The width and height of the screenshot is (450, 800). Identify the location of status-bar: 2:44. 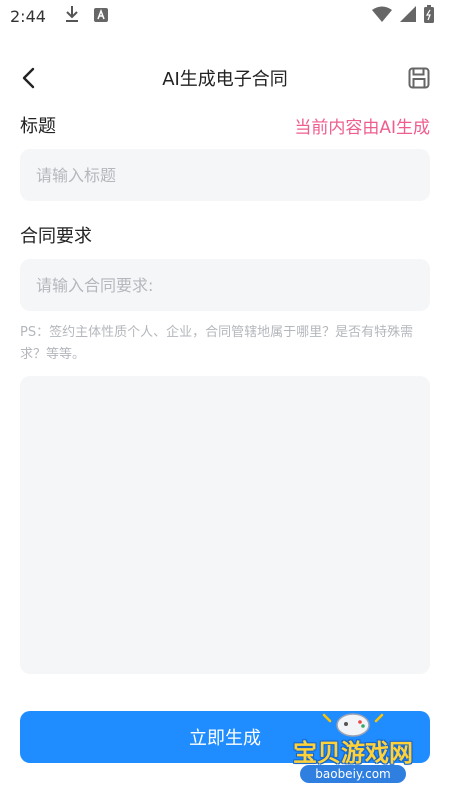
(225, 16).